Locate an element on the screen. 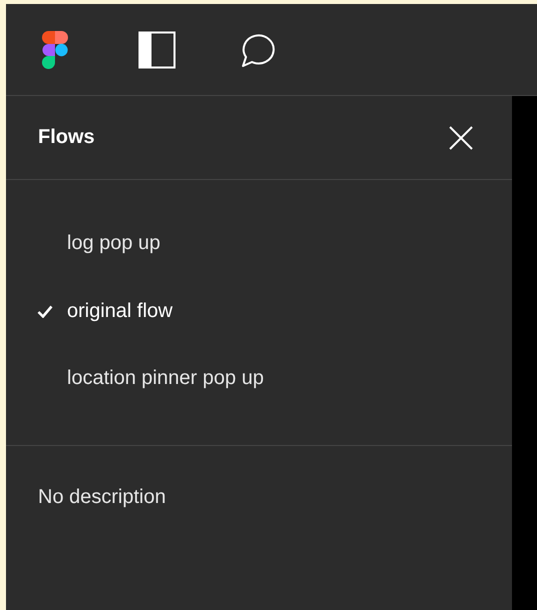 The image size is (537, 610). sidebar-icon is located at coordinates (157, 49).